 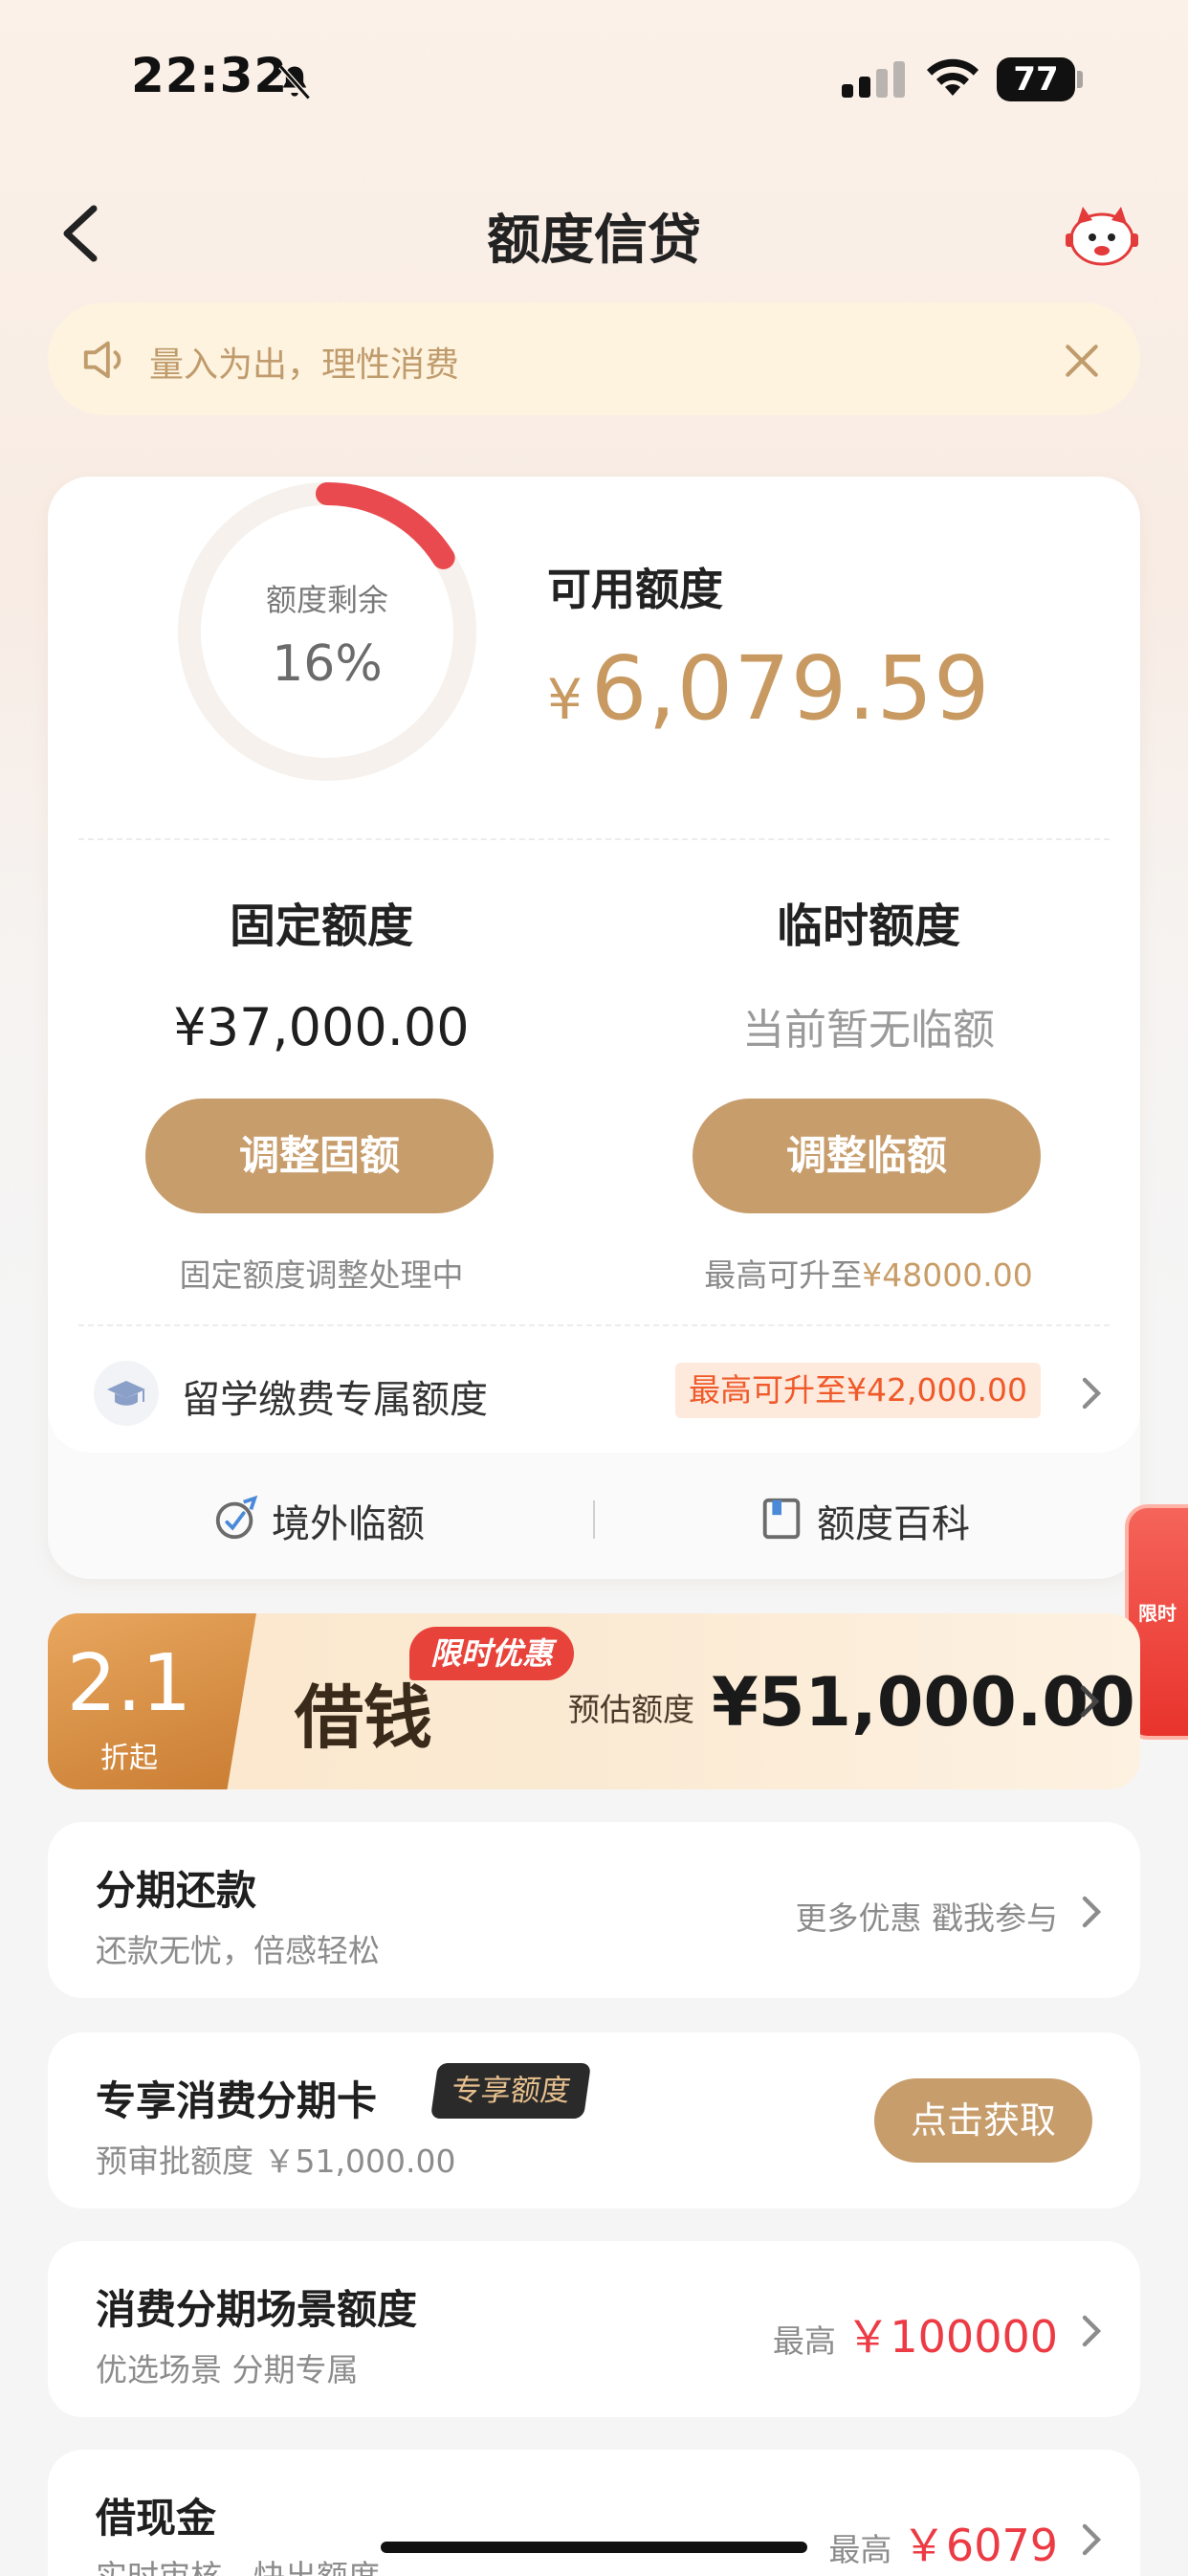 I want to click on cash-title: 借现金, so click(x=156, y=2518).